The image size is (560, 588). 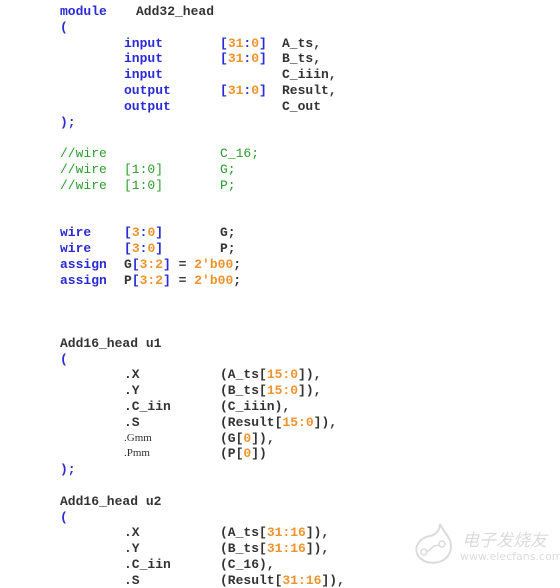 What do you see at coordinates (302, 106) in the screenshot?
I see `signal-name: C_out` at bounding box center [302, 106].